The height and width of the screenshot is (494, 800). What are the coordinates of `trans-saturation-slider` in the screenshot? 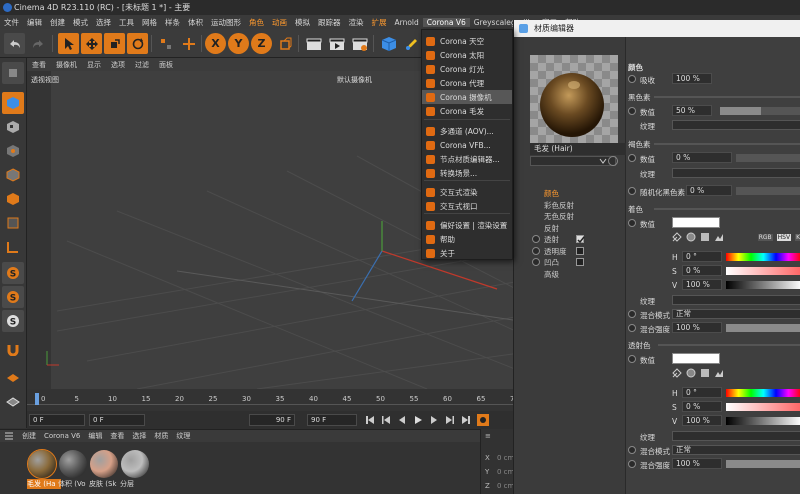 It's located at (763, 407).